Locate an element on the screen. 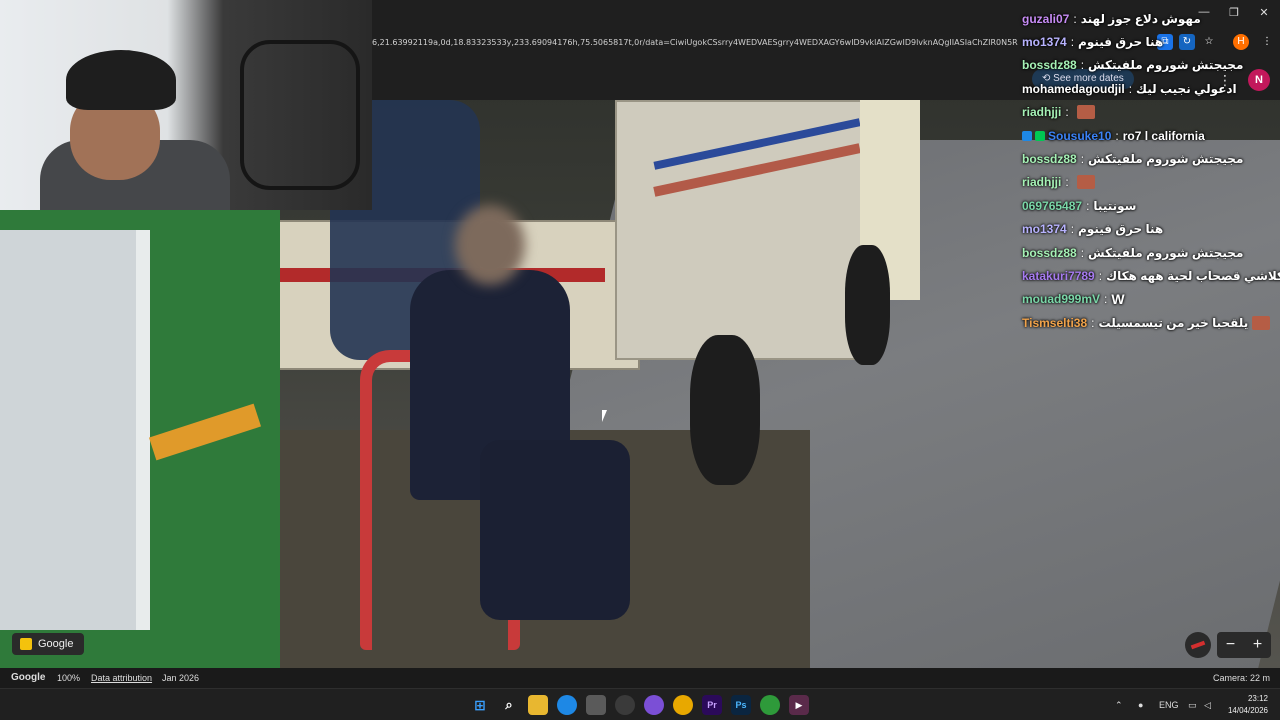  search-icon: ⌕ is located at coordinates (509, 705).